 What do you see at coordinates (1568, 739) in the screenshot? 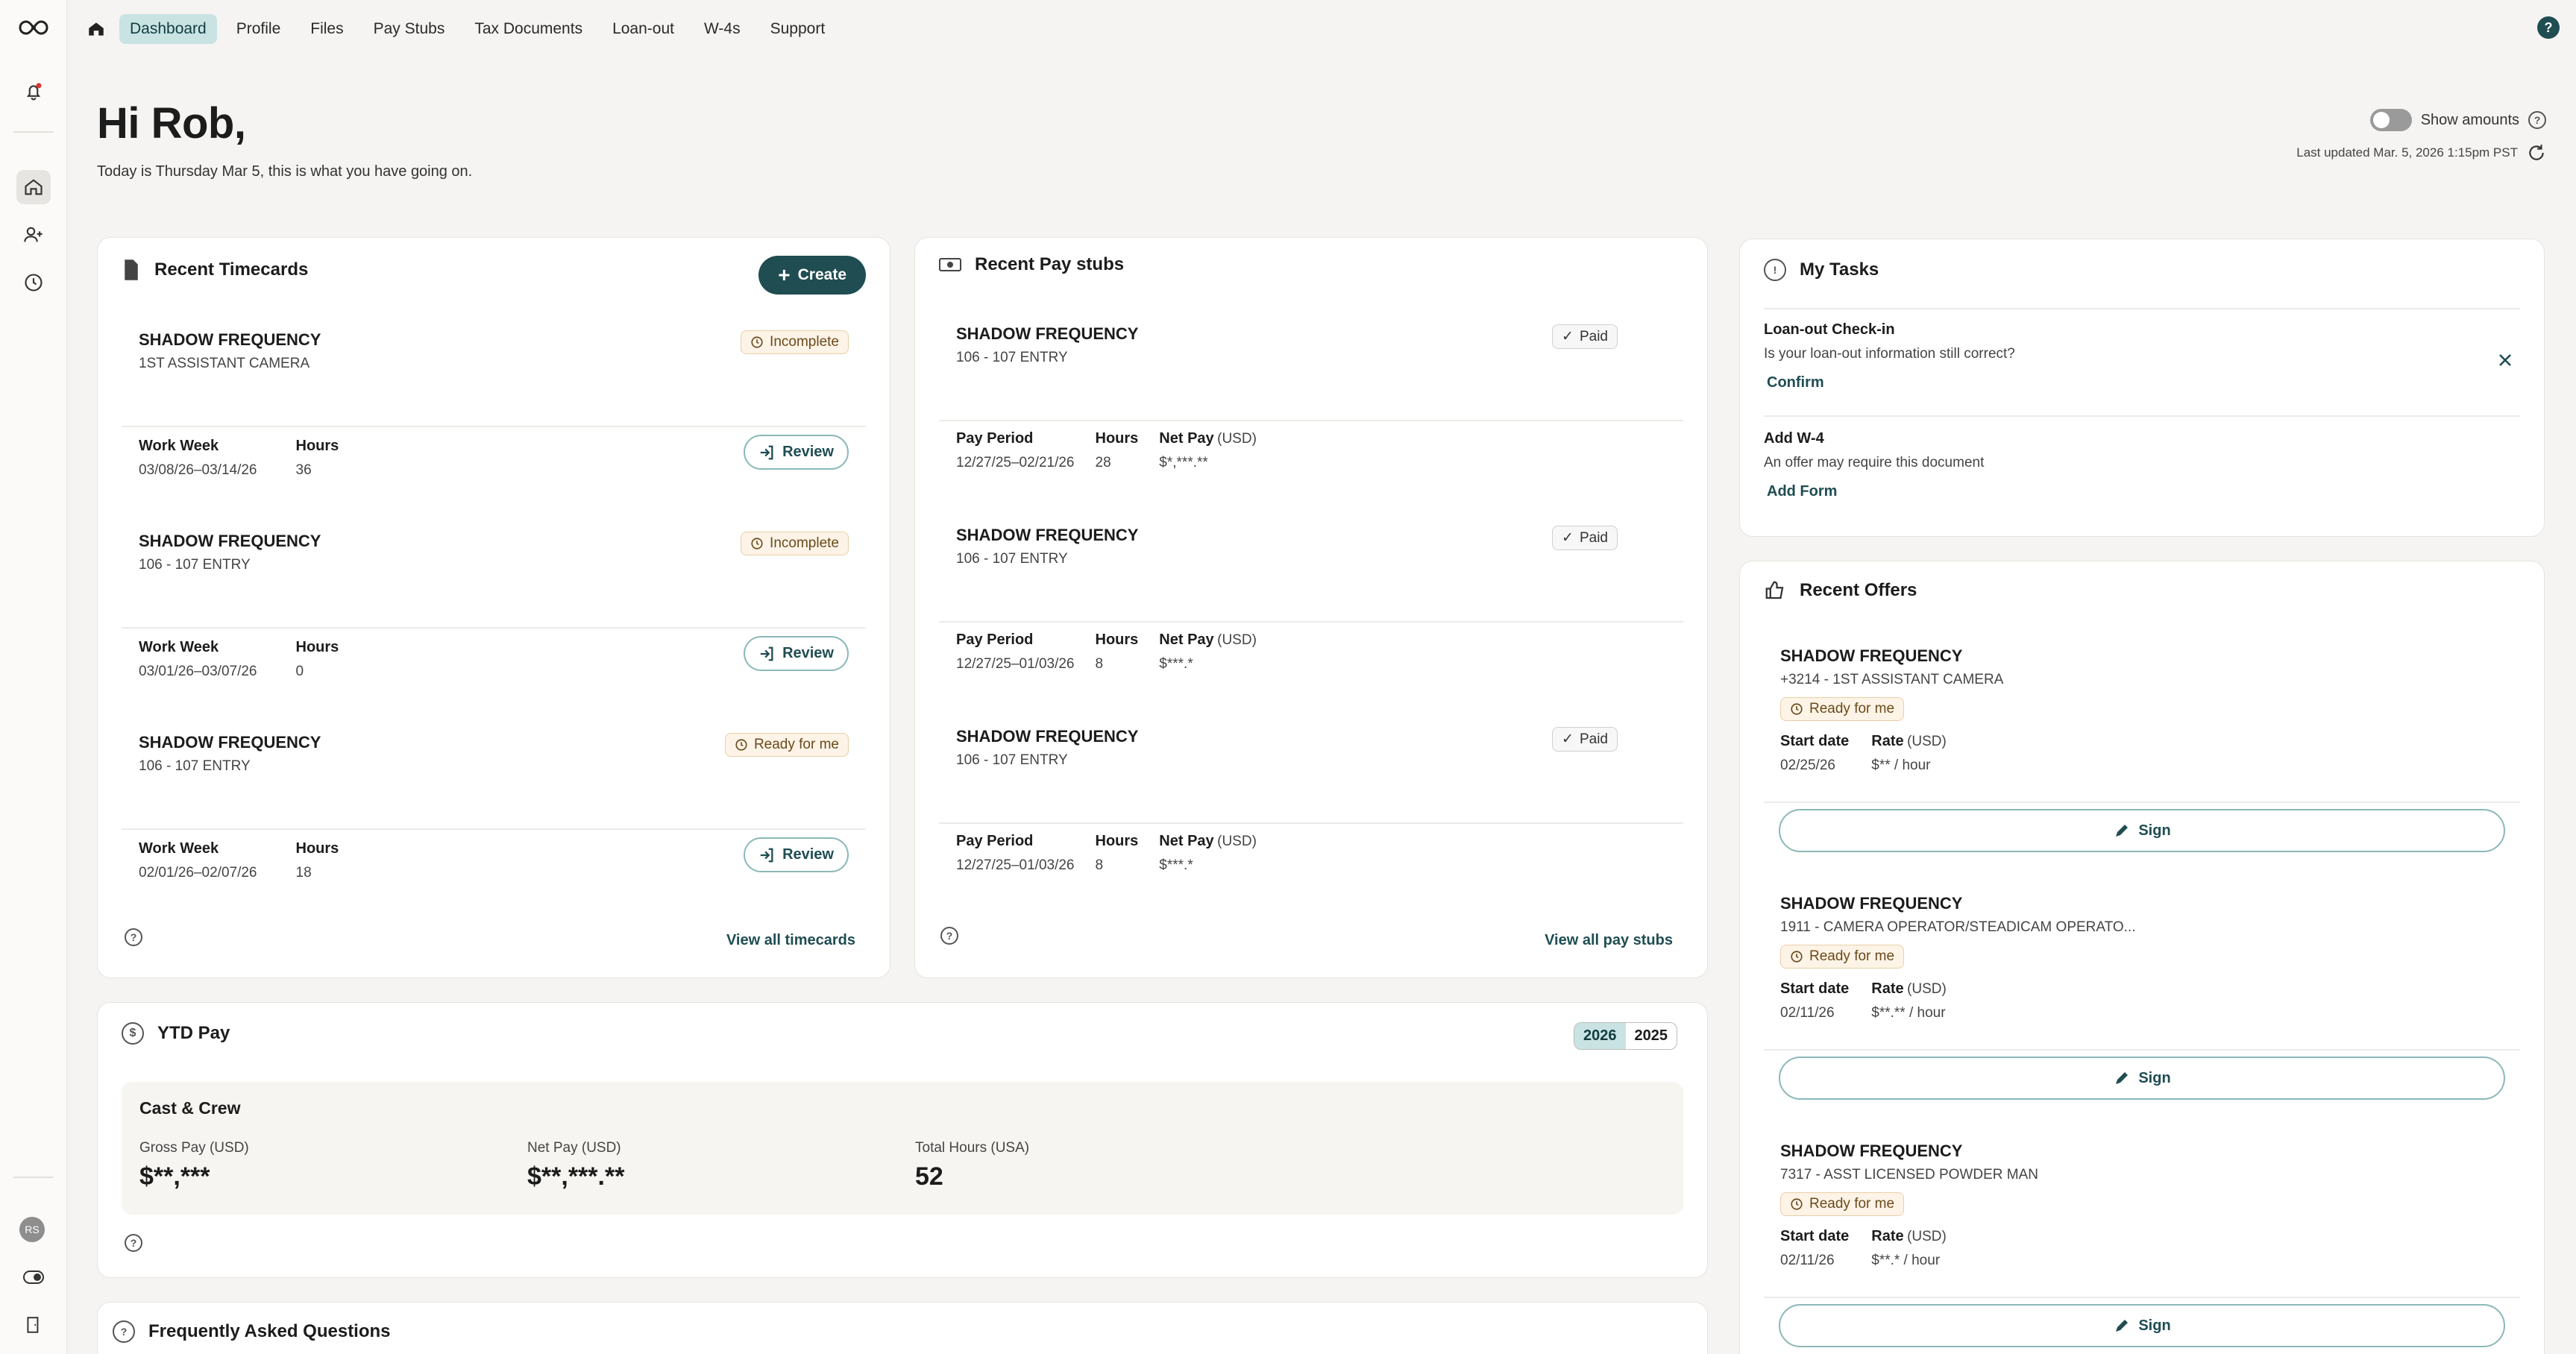
I see `check-icon: ✓` at bounding box center [1568, 739].